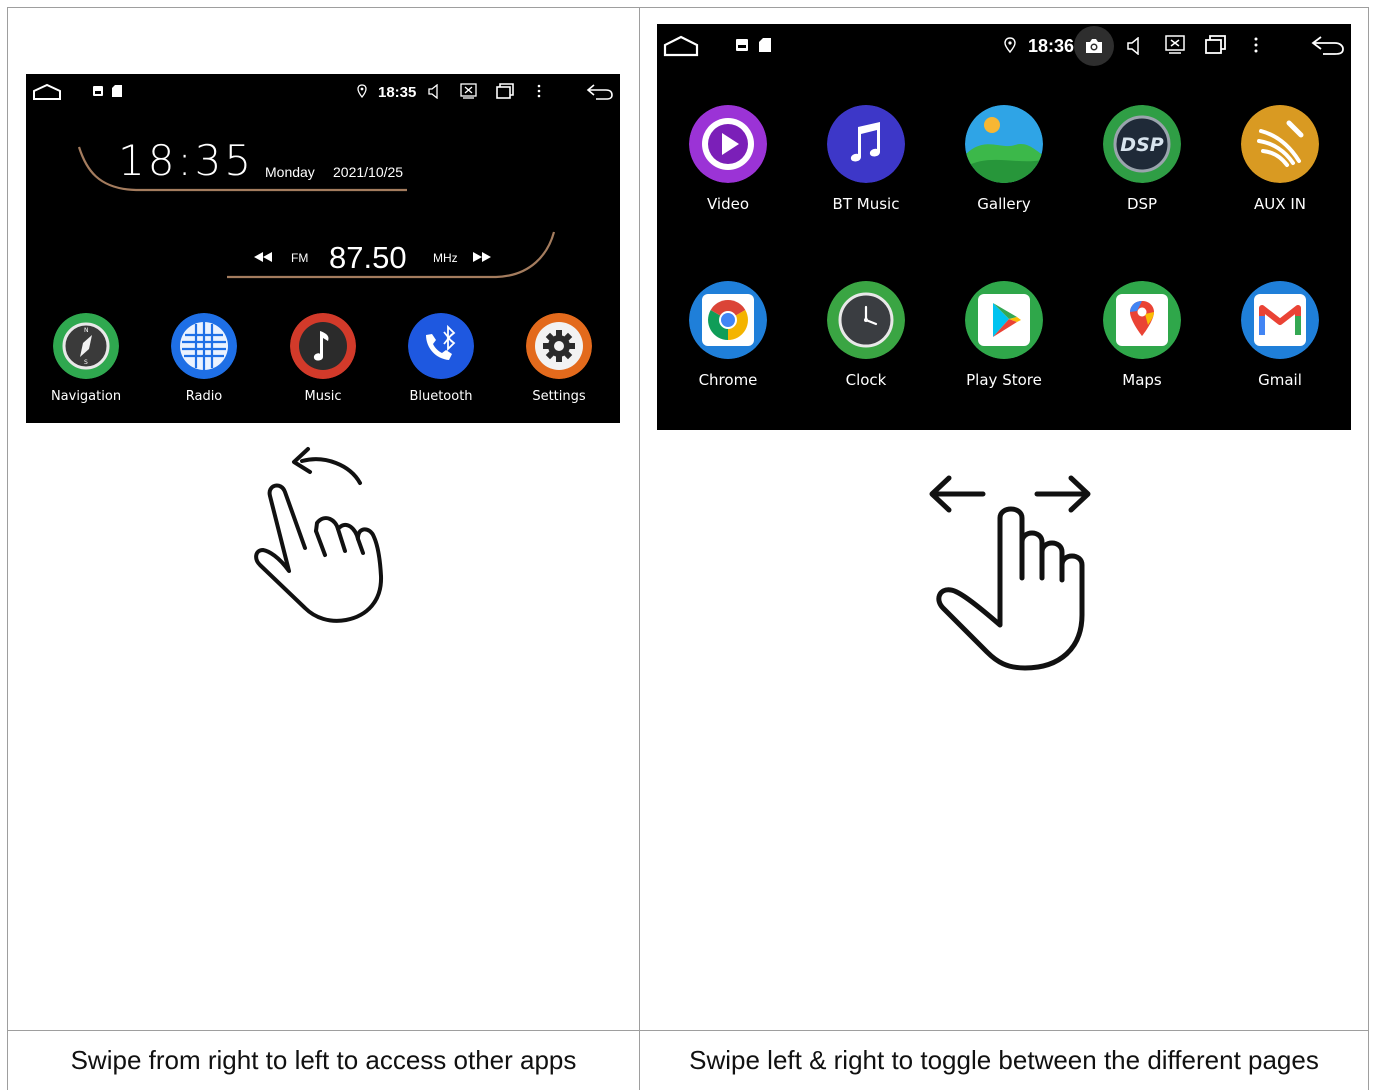  I want to click on play-store-icon, so click(1004, 320).